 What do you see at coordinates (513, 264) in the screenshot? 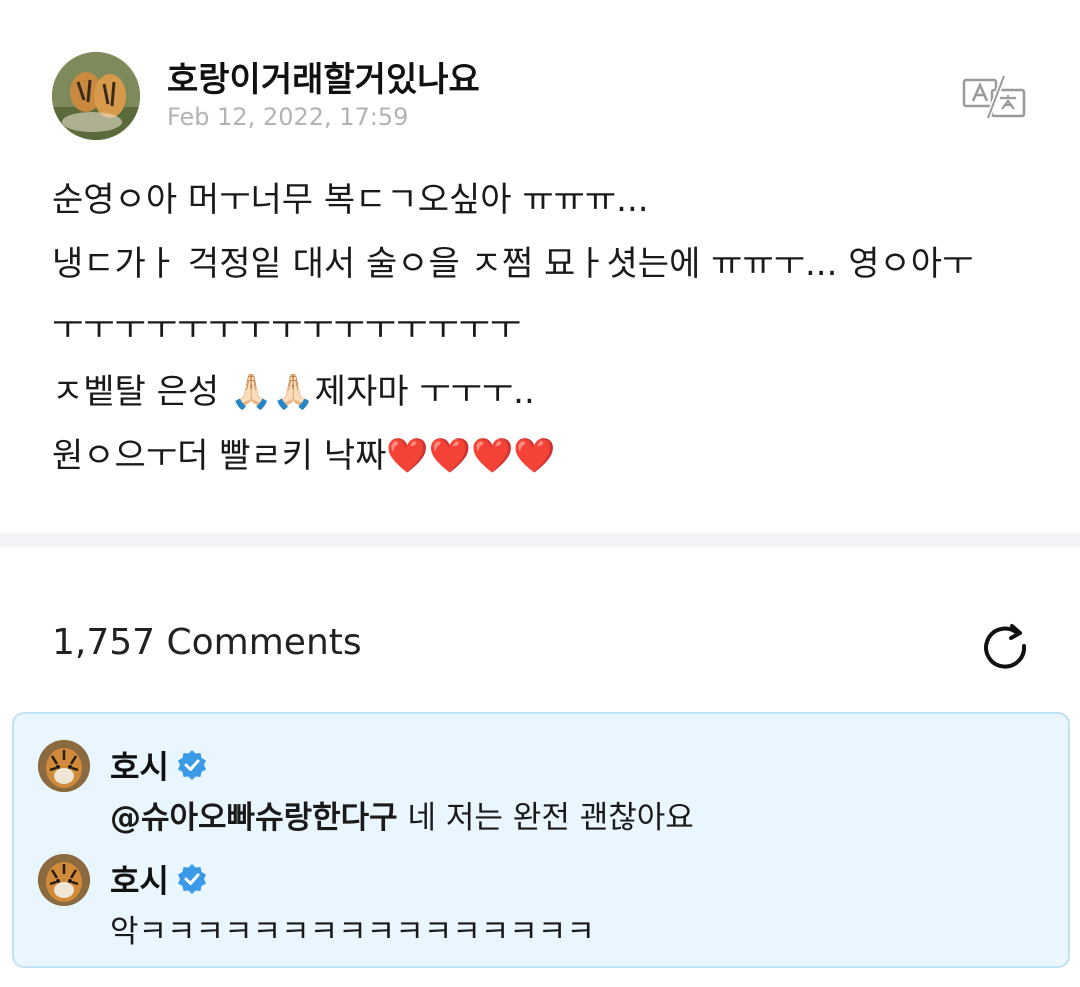
I see `post-text-line: 냉ㄷ가ㅏ 걱정잍 대서 술ㅇ을 ㅈ쩜 묘ㅏ셧는에 ㅠㅠㅜ... 영ㅇ아ㅜ` at bounding box center [513, 264].